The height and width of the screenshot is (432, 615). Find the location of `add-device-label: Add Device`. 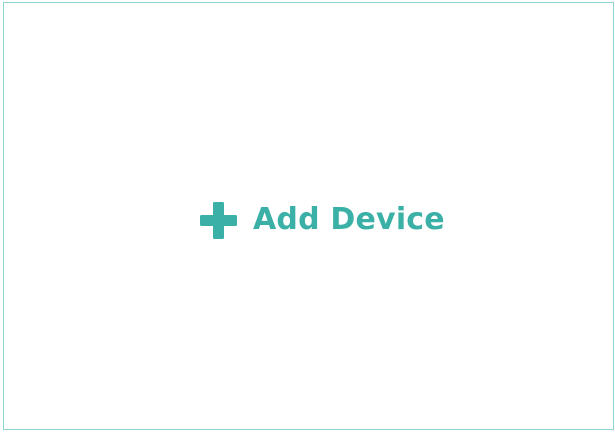

add-device-label: Add Device is located at coordinates (349, 219).